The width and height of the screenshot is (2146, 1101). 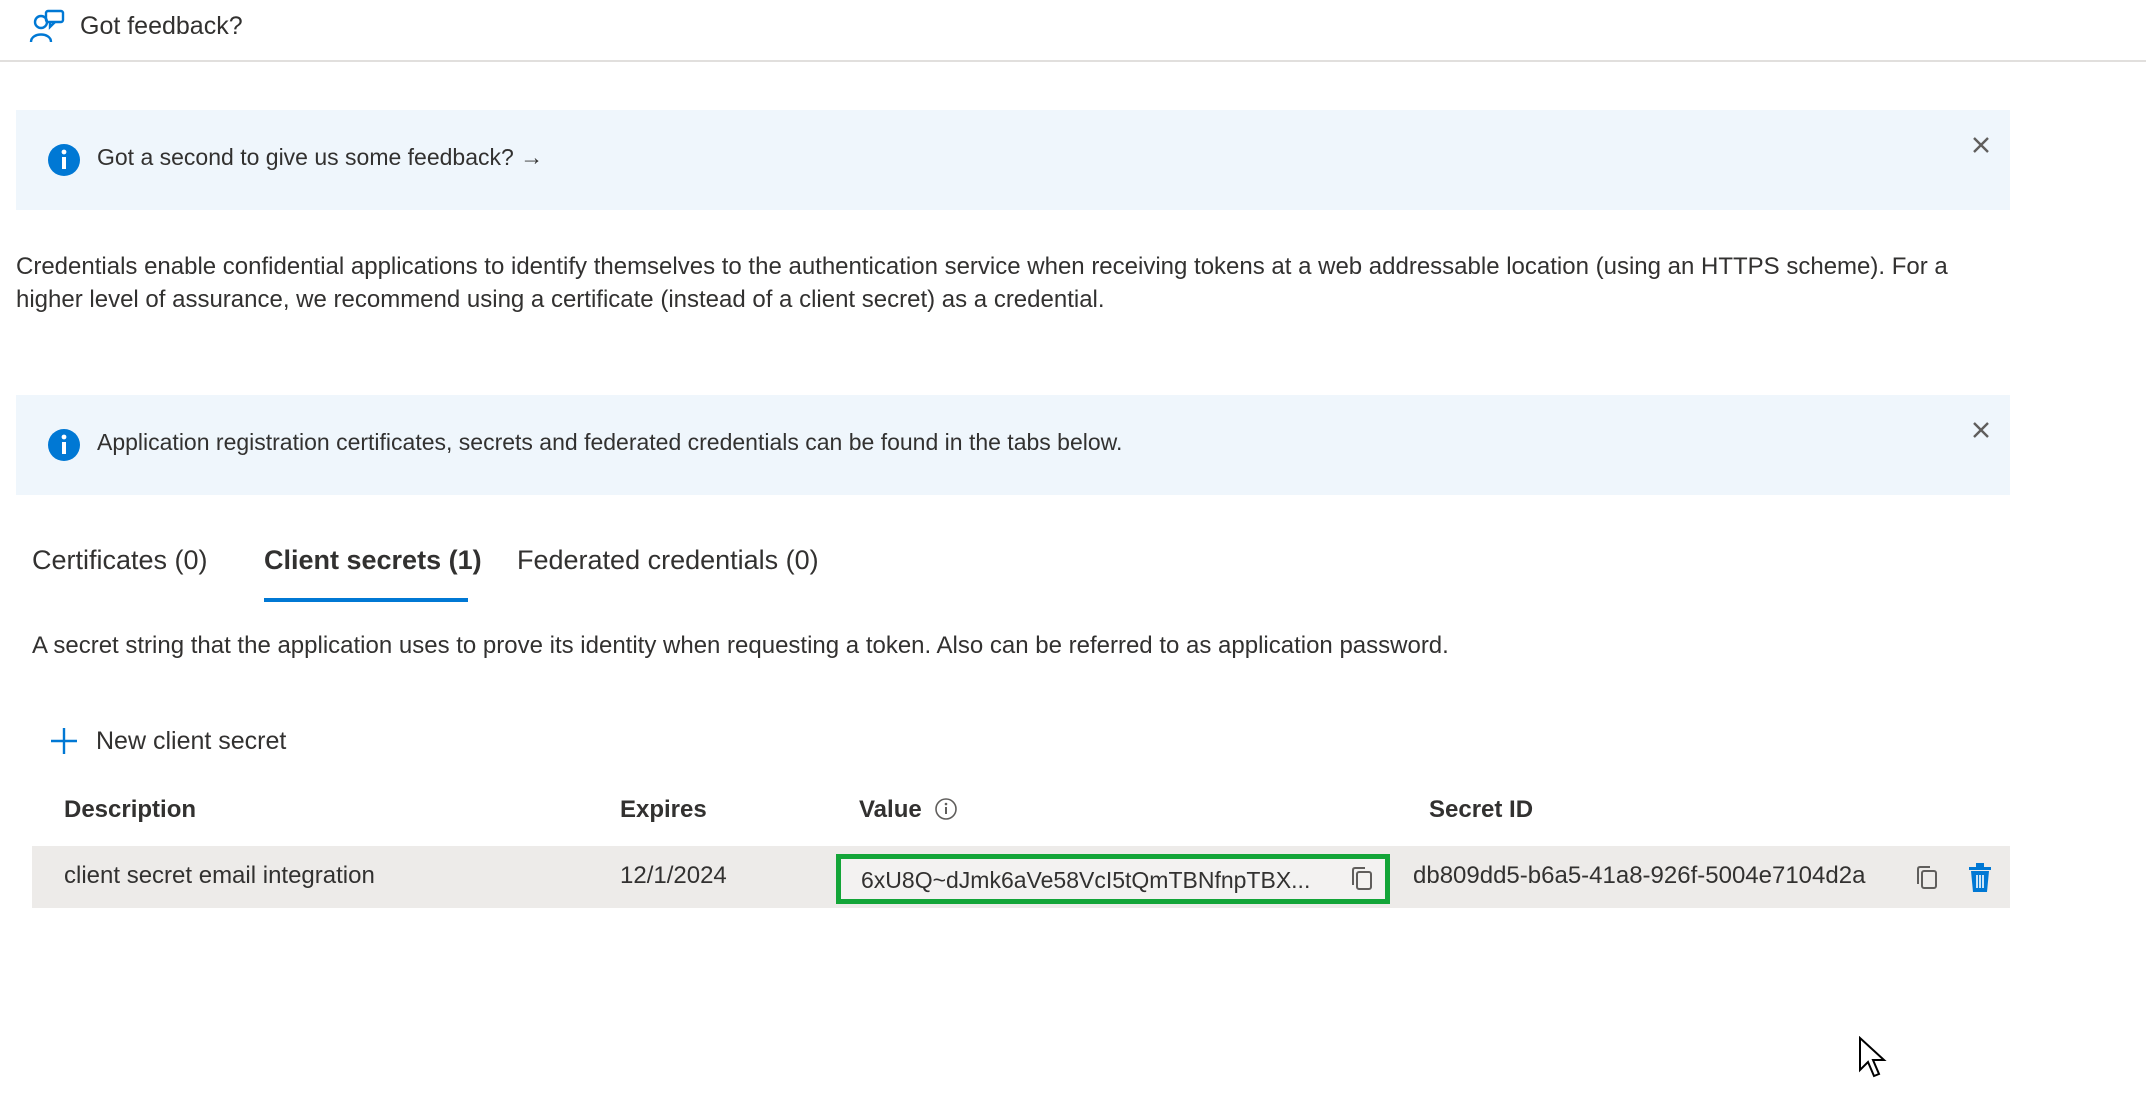 I want to click on tab-federated-credentials: Federated credentials (0), so click(x=668, y=560).